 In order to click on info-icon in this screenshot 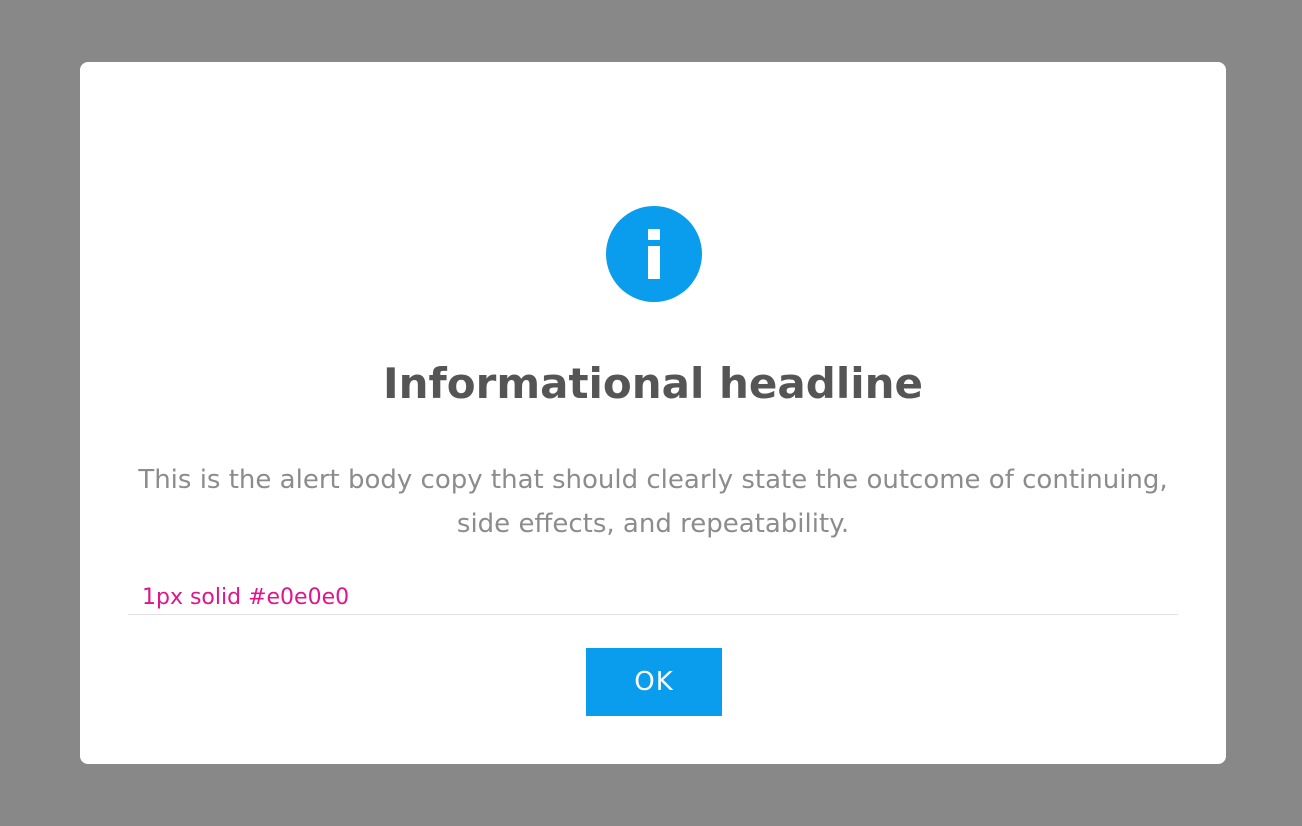, I will do `click(654, 254)`.